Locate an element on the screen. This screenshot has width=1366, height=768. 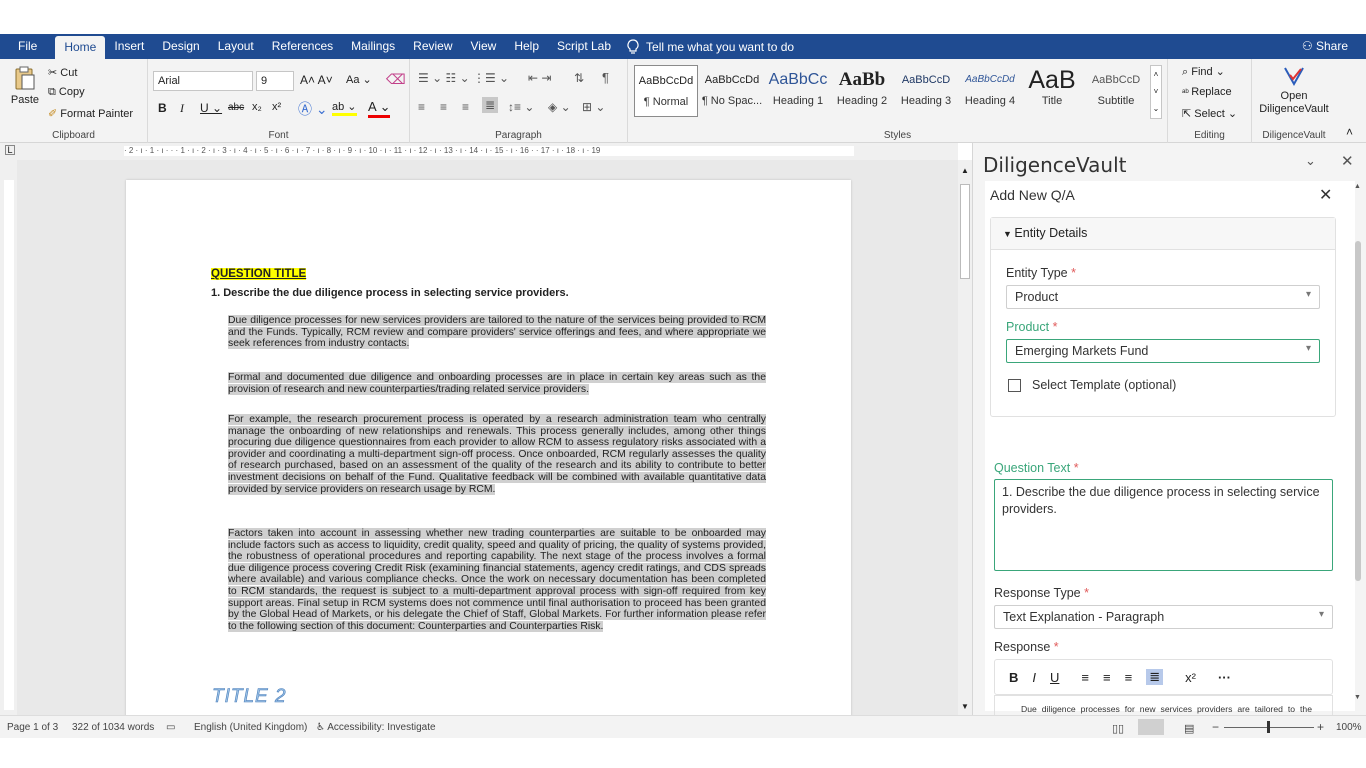
response-type-select: Text Explanation - Paragraph ▾ is located at coordinates (1163, 617).